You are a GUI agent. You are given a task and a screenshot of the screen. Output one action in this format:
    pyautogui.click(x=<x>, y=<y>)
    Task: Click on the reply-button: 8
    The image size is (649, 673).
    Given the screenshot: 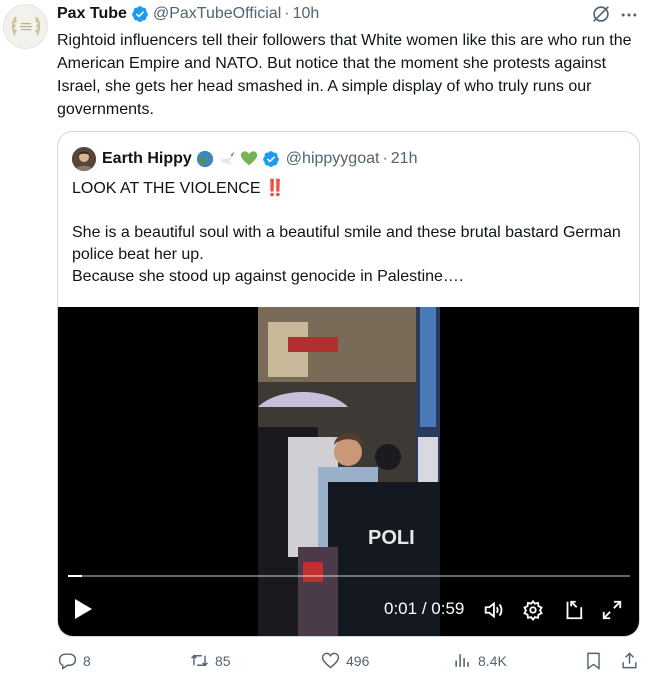 What is the action you would take?
    pyautogui.click(x=74, y=660)
    